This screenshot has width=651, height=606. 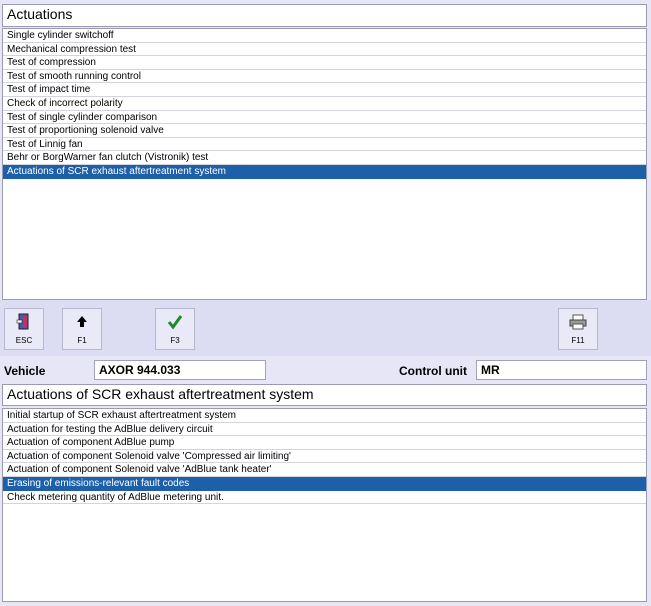 I want to click on list-item: Test of impact time, so click(x=324, y=90).